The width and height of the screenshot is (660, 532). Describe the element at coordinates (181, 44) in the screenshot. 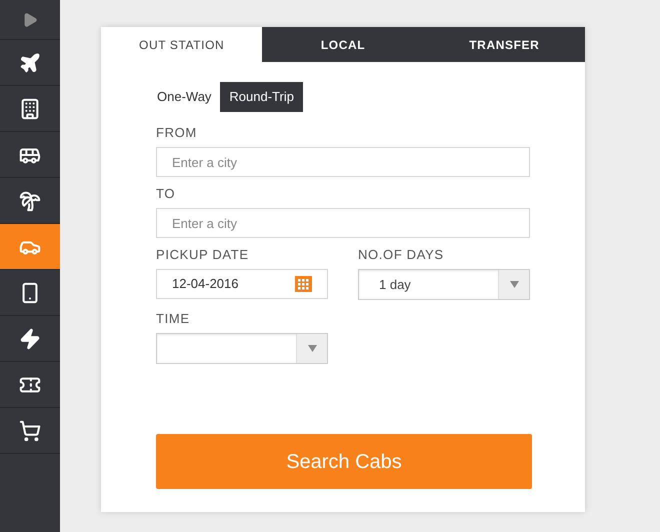

I see `tab: OUT STATION` at that location.